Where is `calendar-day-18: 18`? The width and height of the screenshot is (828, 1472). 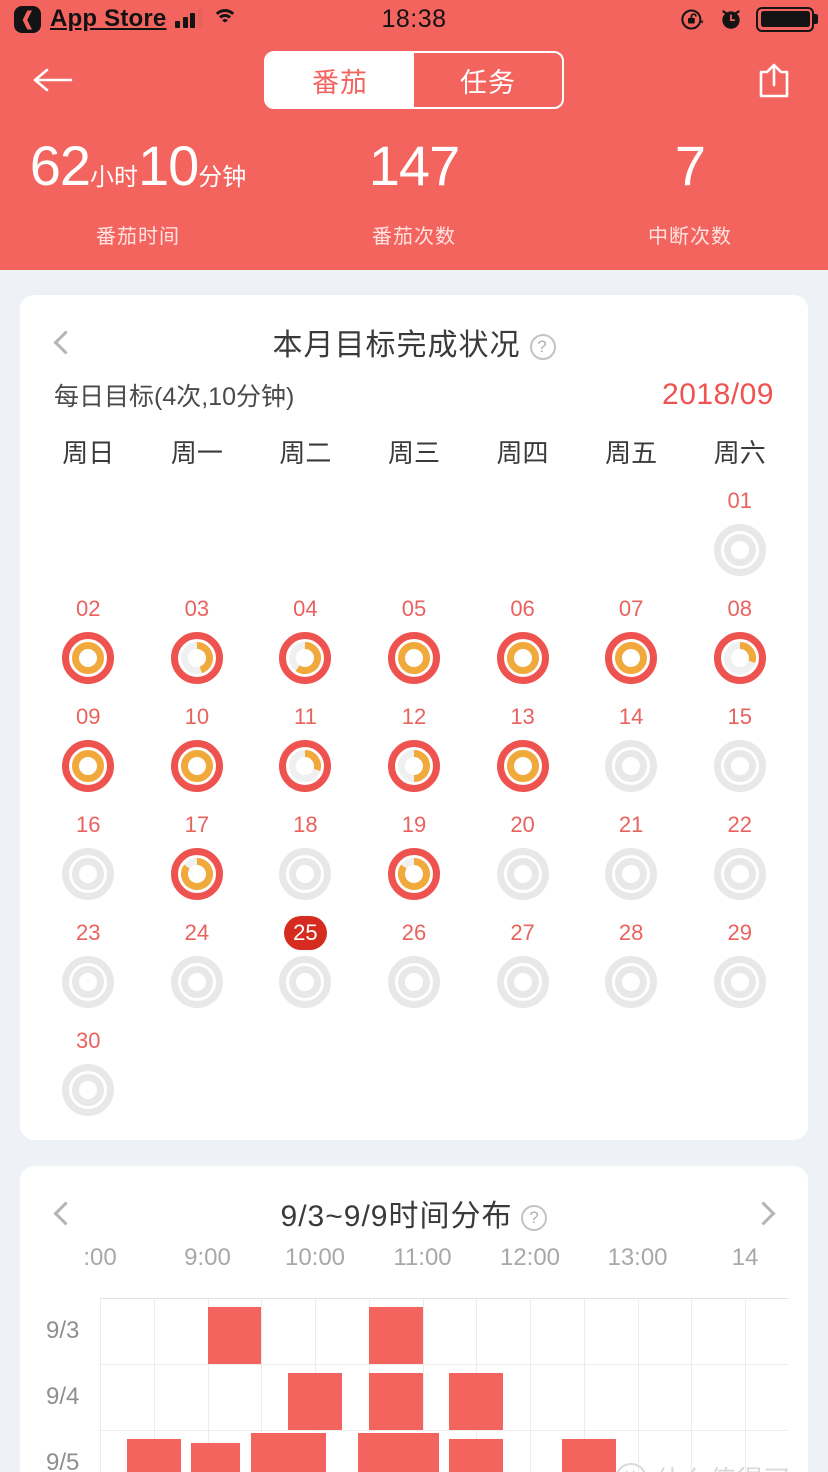 calendar-day-18: 18 is located at coordinates (305, 855).